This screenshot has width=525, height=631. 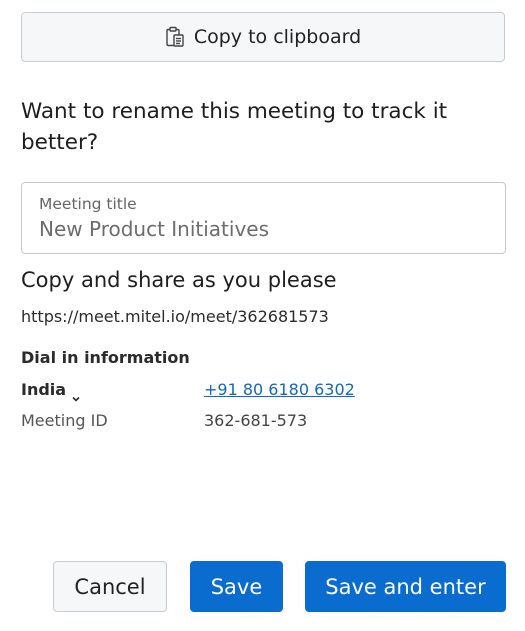 What do you see at coordinates (179, 280) in the screenshot?
I see `share-heading: Copy and share as you please` at bounding box center [179, 280].